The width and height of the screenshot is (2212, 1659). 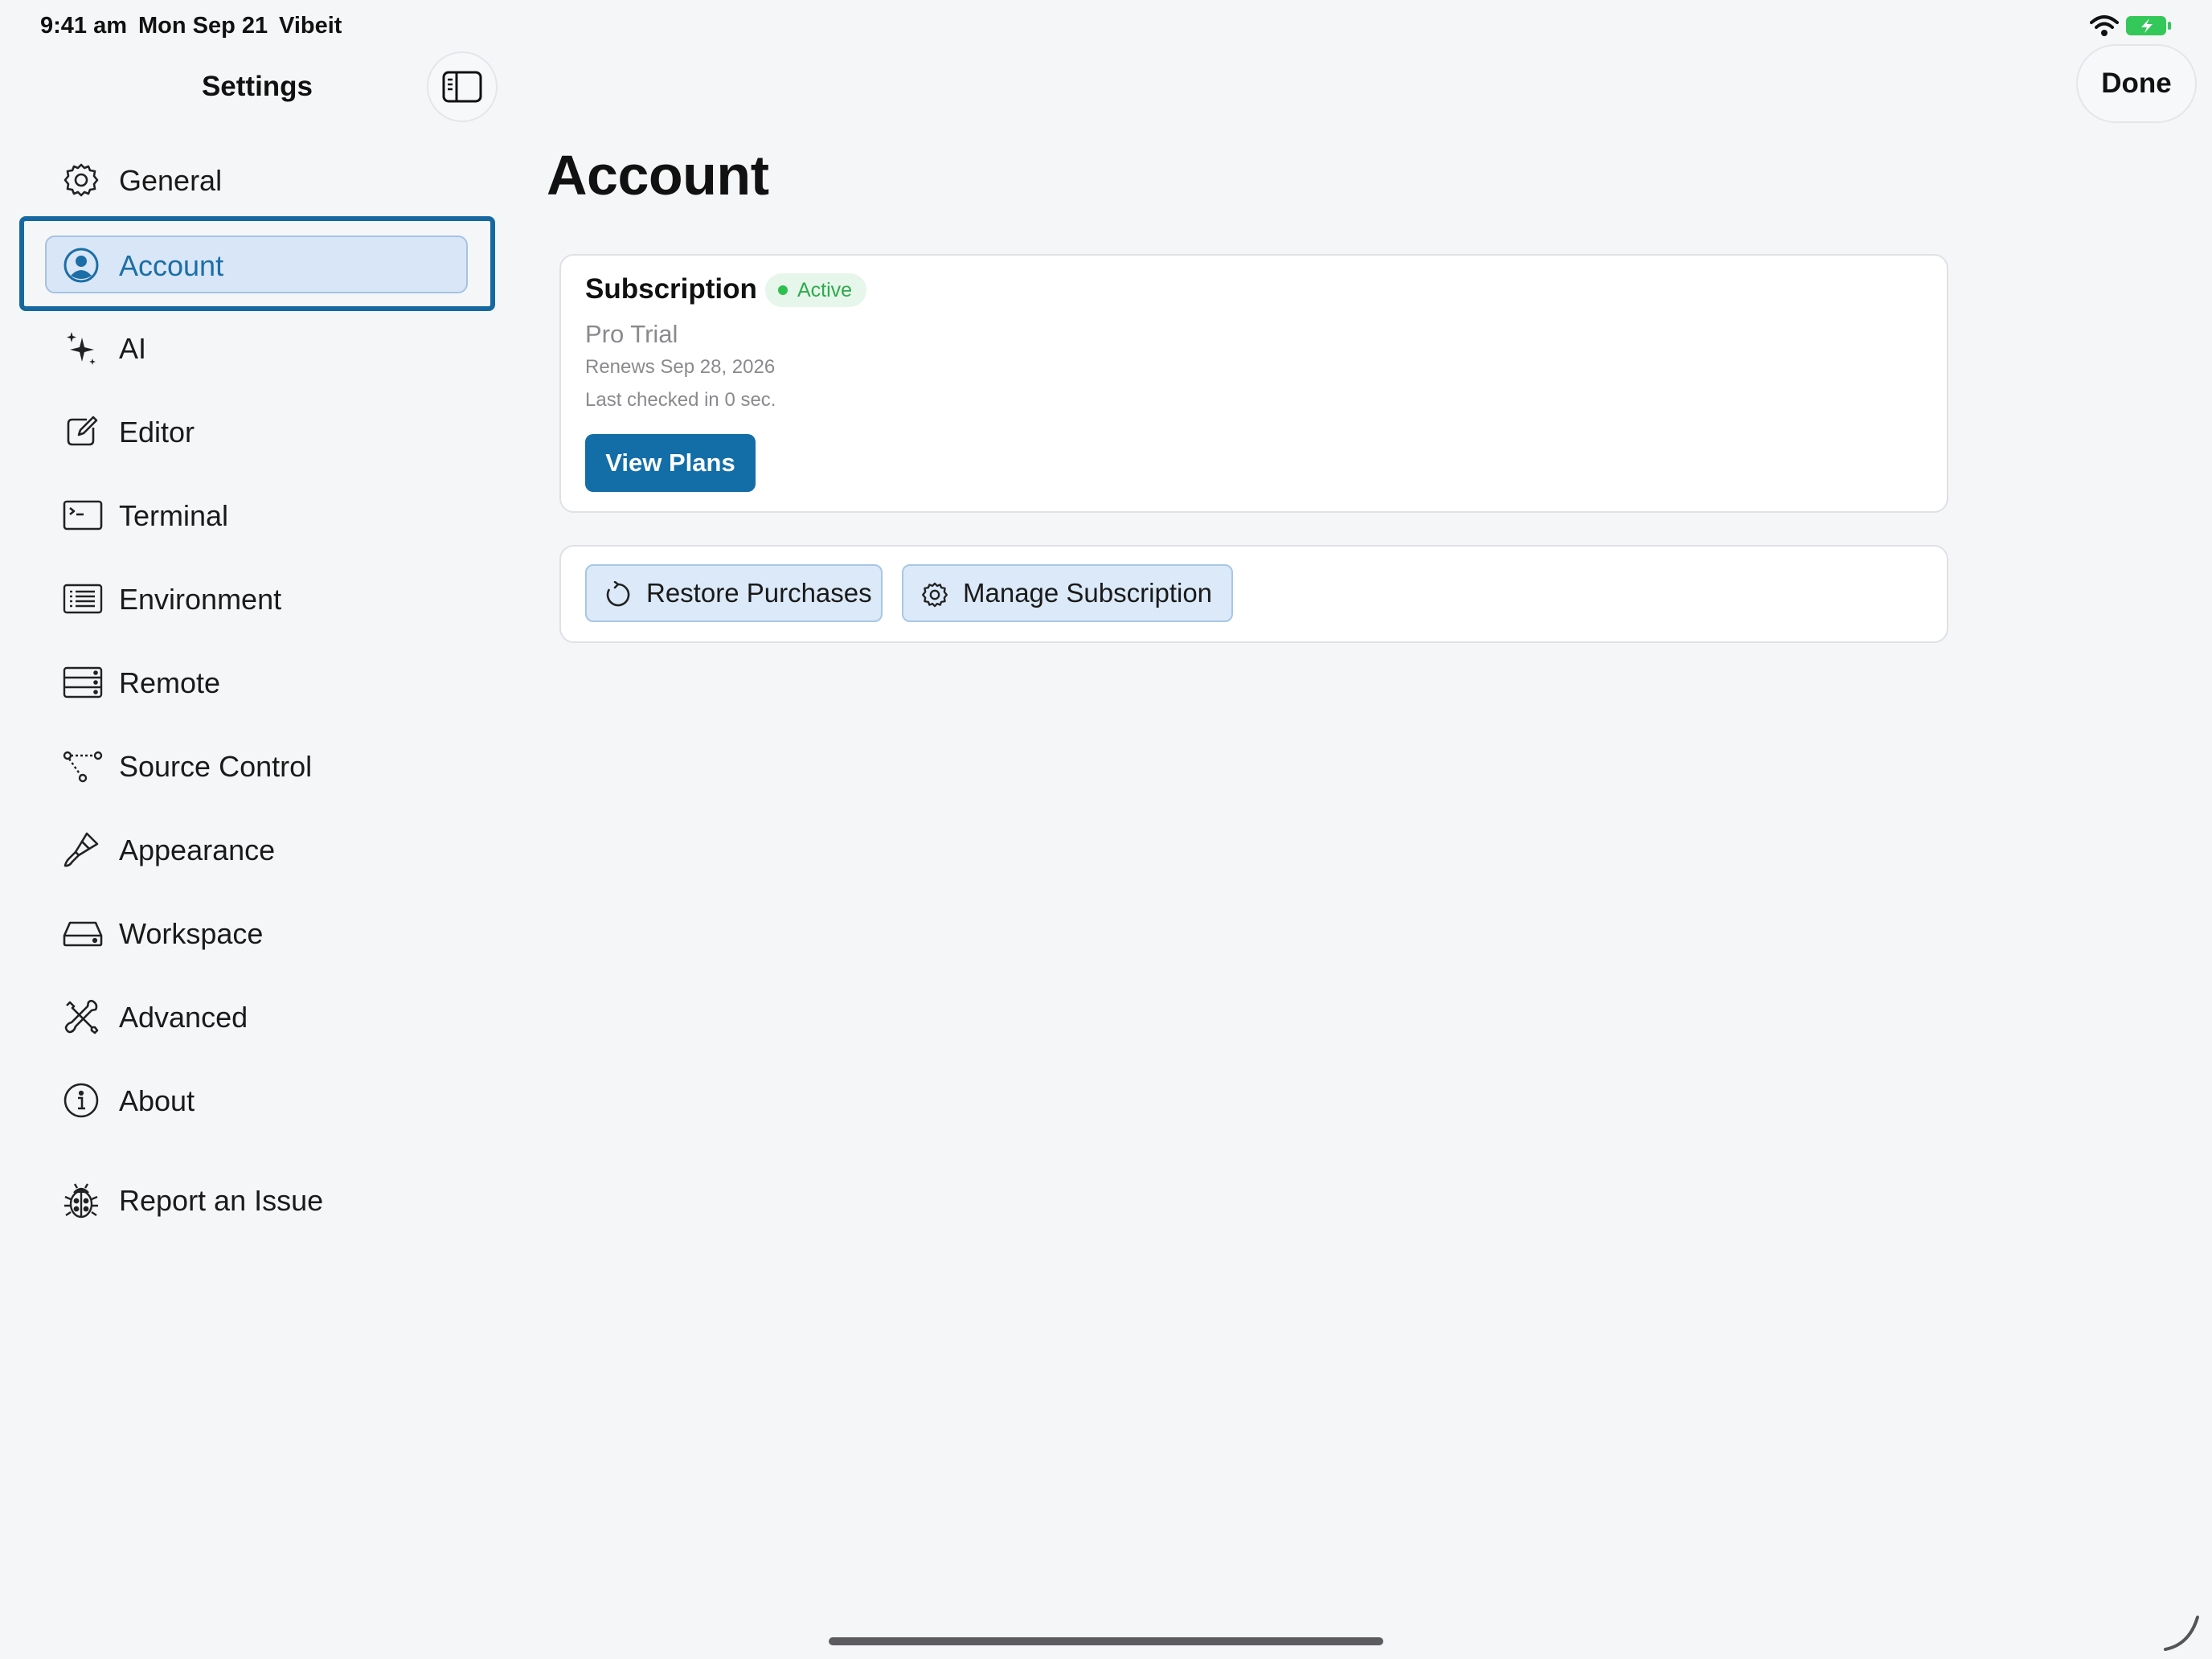 What do you see at coordinates (310, 26) in the screenshot?
I see `status-app-name: Vibeit` at bounding box center [310, 26].